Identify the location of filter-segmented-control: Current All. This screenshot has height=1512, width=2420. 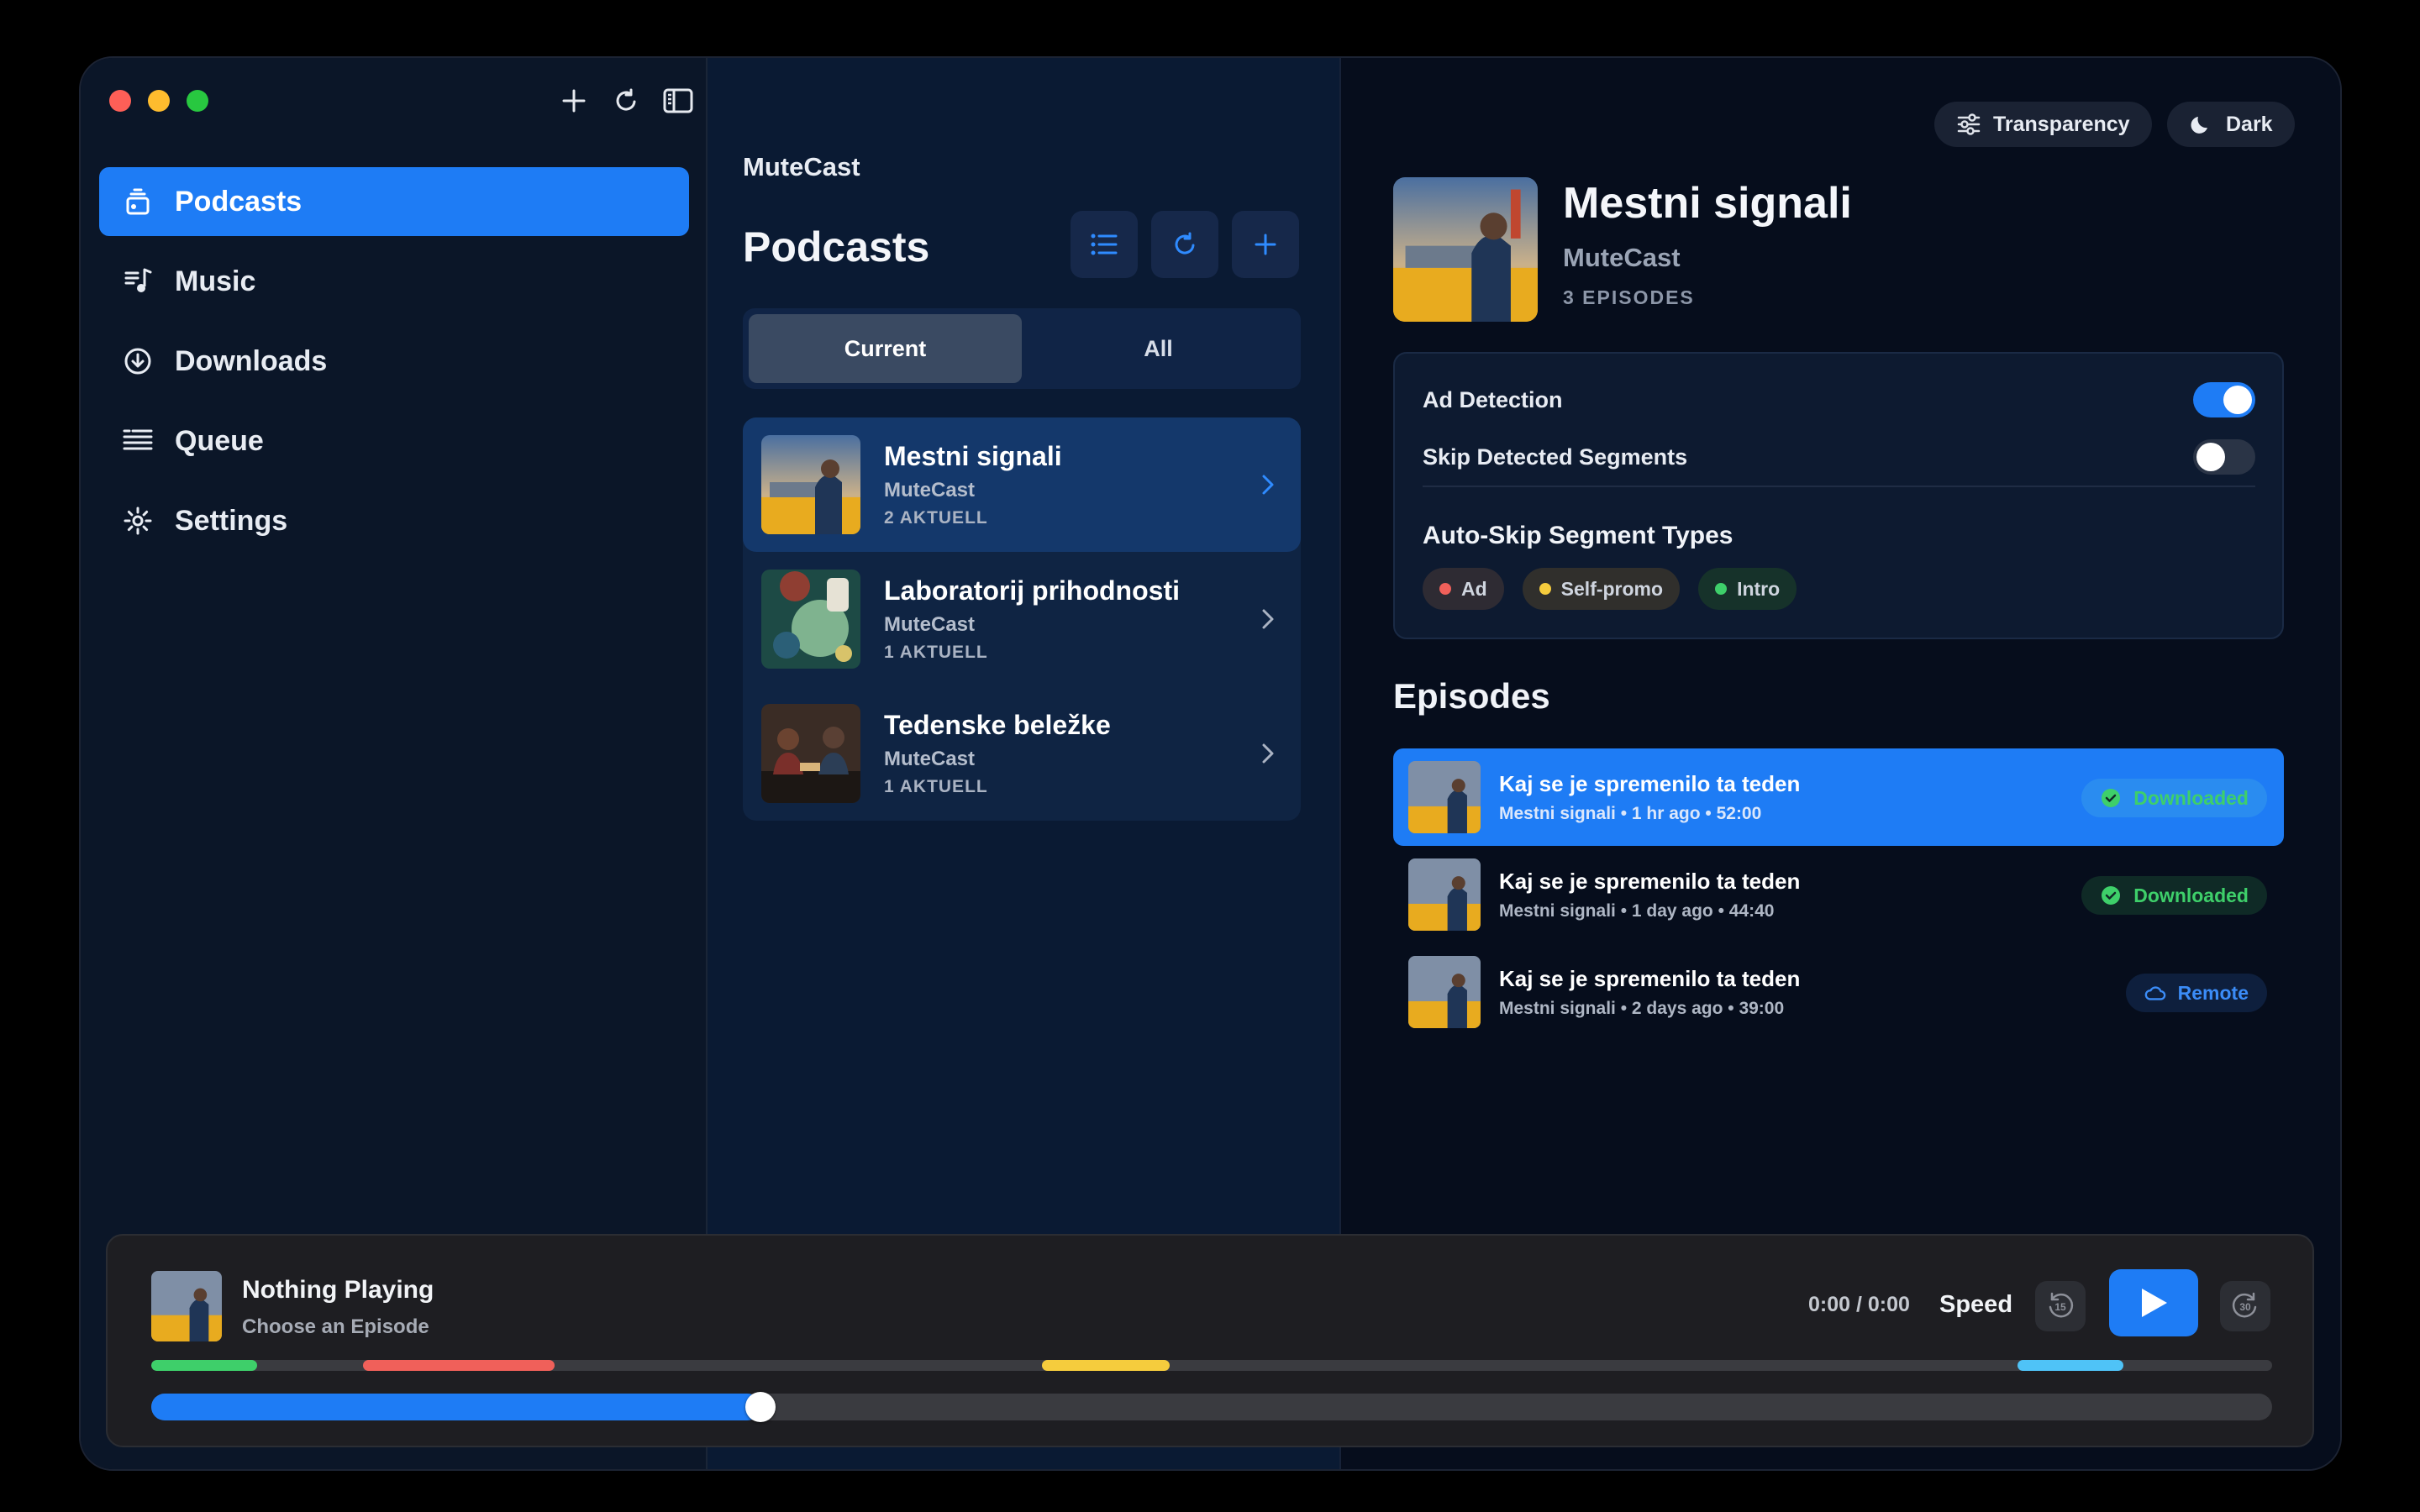
(1022, 348).